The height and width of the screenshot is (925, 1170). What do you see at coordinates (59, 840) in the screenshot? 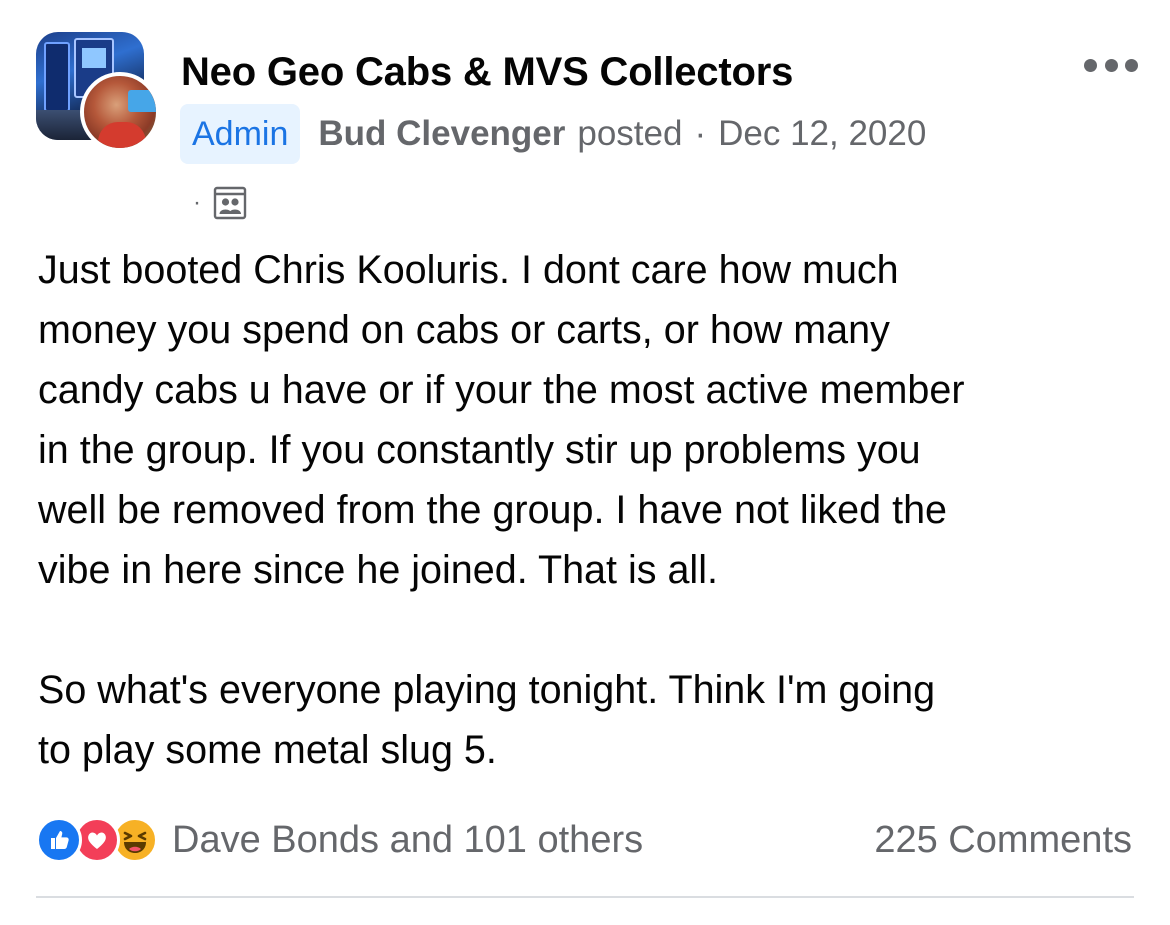
I see `like-reaction-icon` at bounding box center [59, 840].